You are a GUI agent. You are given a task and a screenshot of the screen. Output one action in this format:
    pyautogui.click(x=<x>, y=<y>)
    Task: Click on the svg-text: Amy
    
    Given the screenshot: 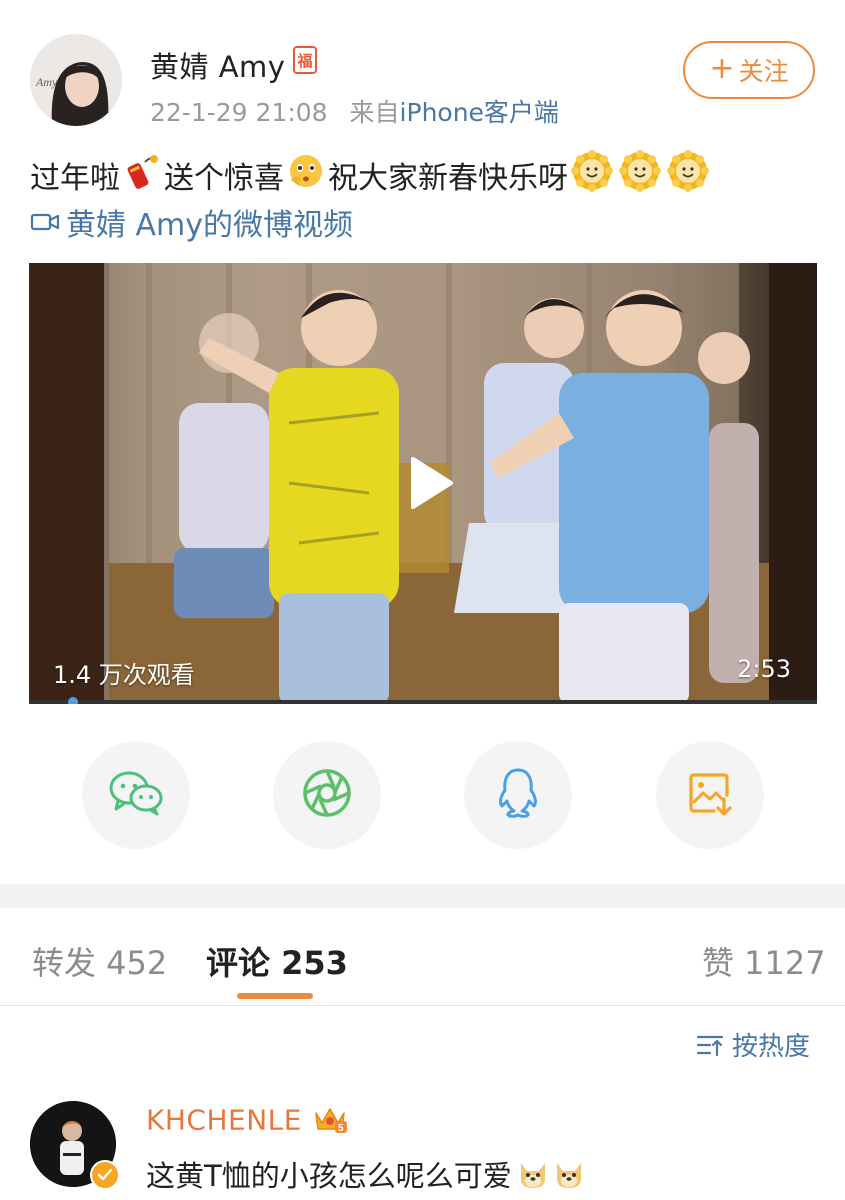 What is the action you would take?
    pyautogui.click(x=46, y=82)
    